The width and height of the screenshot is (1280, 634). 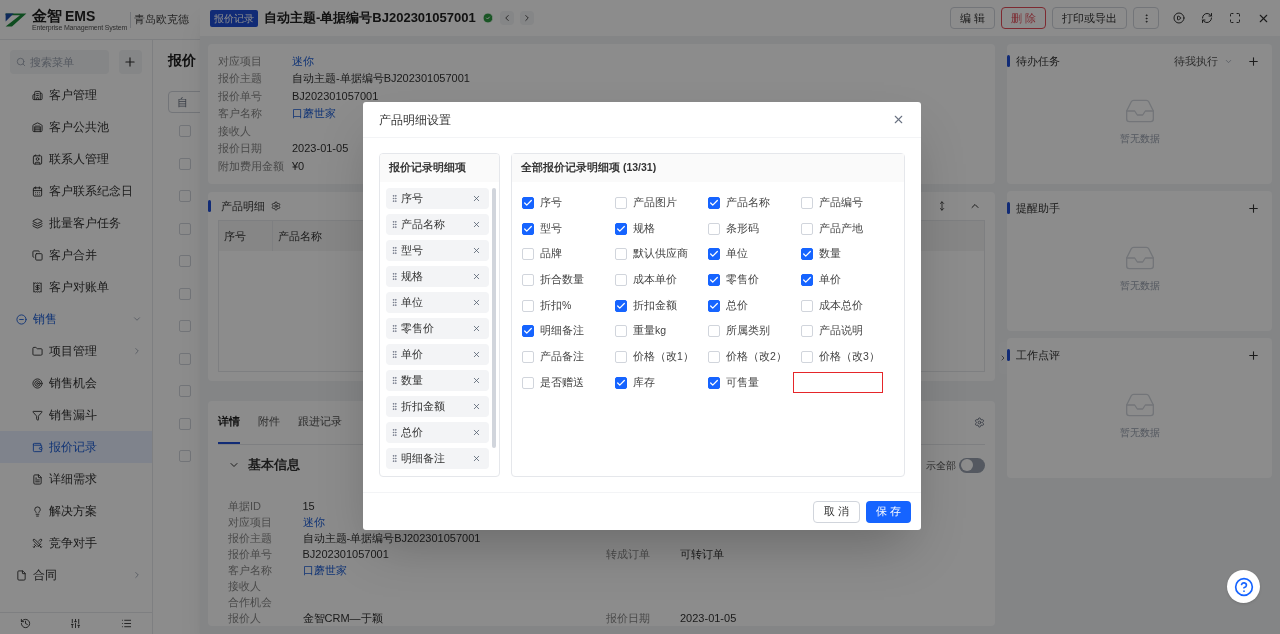 What do you see at coordinates (650, 331) in the screenshot?
I see `option-label: 重量kg` at bounding box center [650, 331].